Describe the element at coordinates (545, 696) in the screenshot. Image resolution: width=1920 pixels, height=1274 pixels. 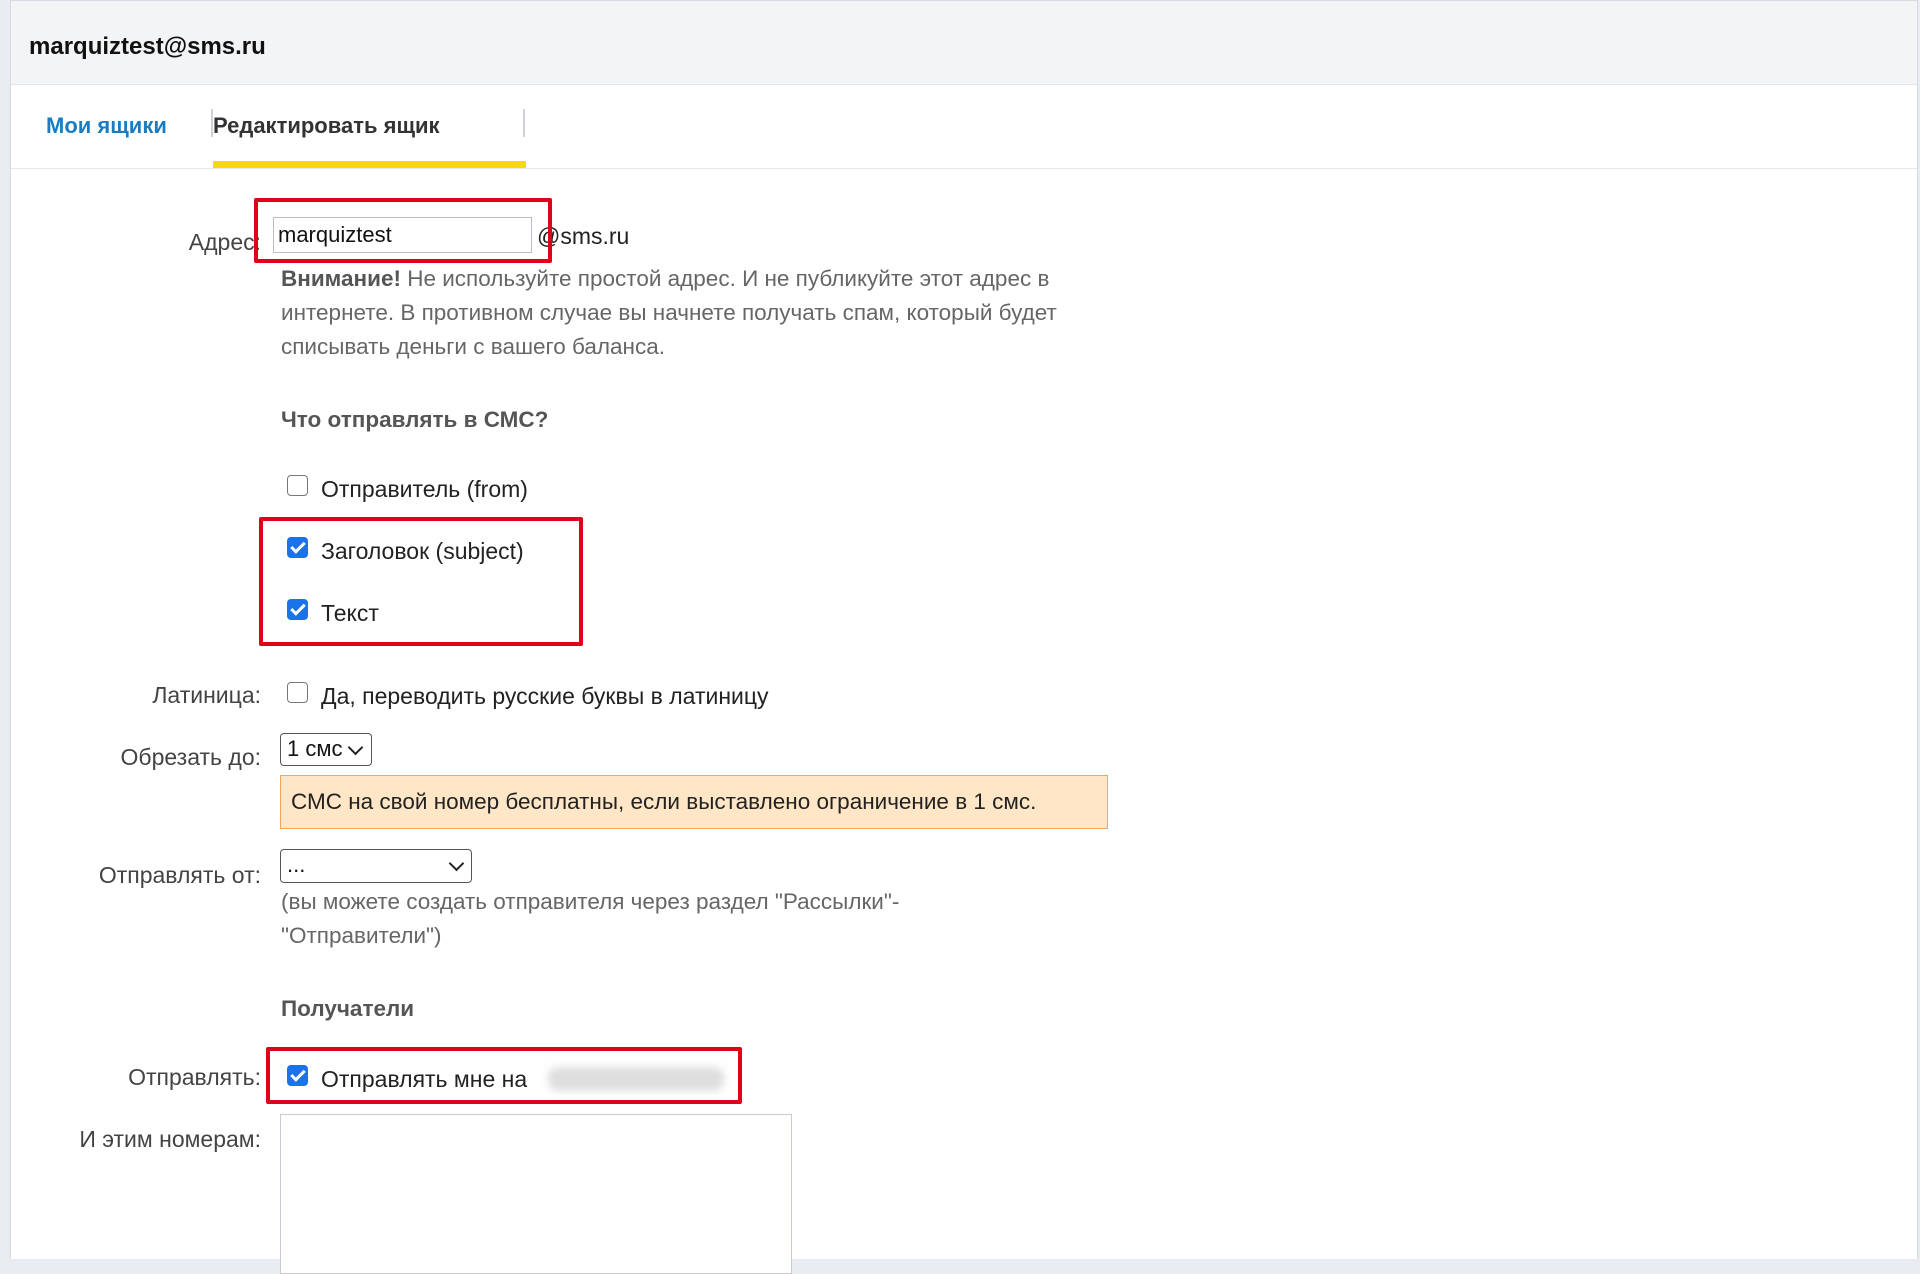
I see `latin-option-label: Да, переводить русские буквы в латиницу` at that location.